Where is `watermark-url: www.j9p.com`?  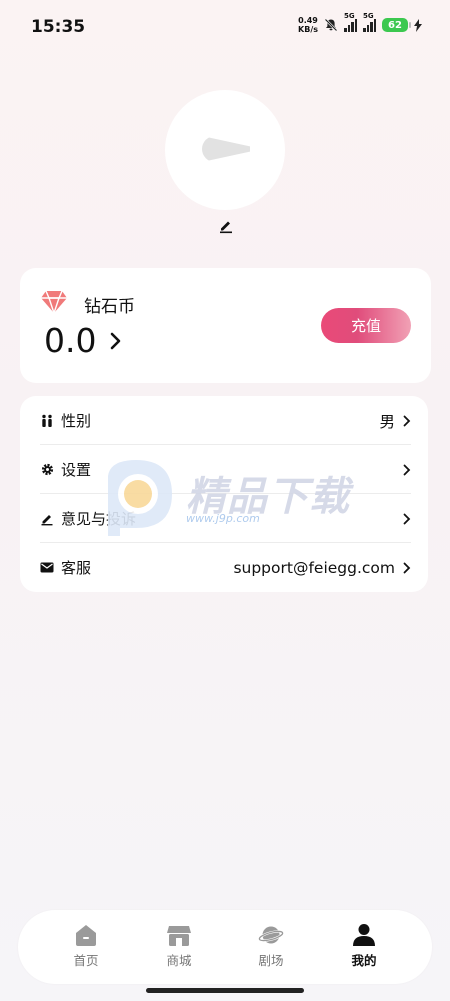
watermark-url: www.j9p.com is located at coordinates (223, 518).